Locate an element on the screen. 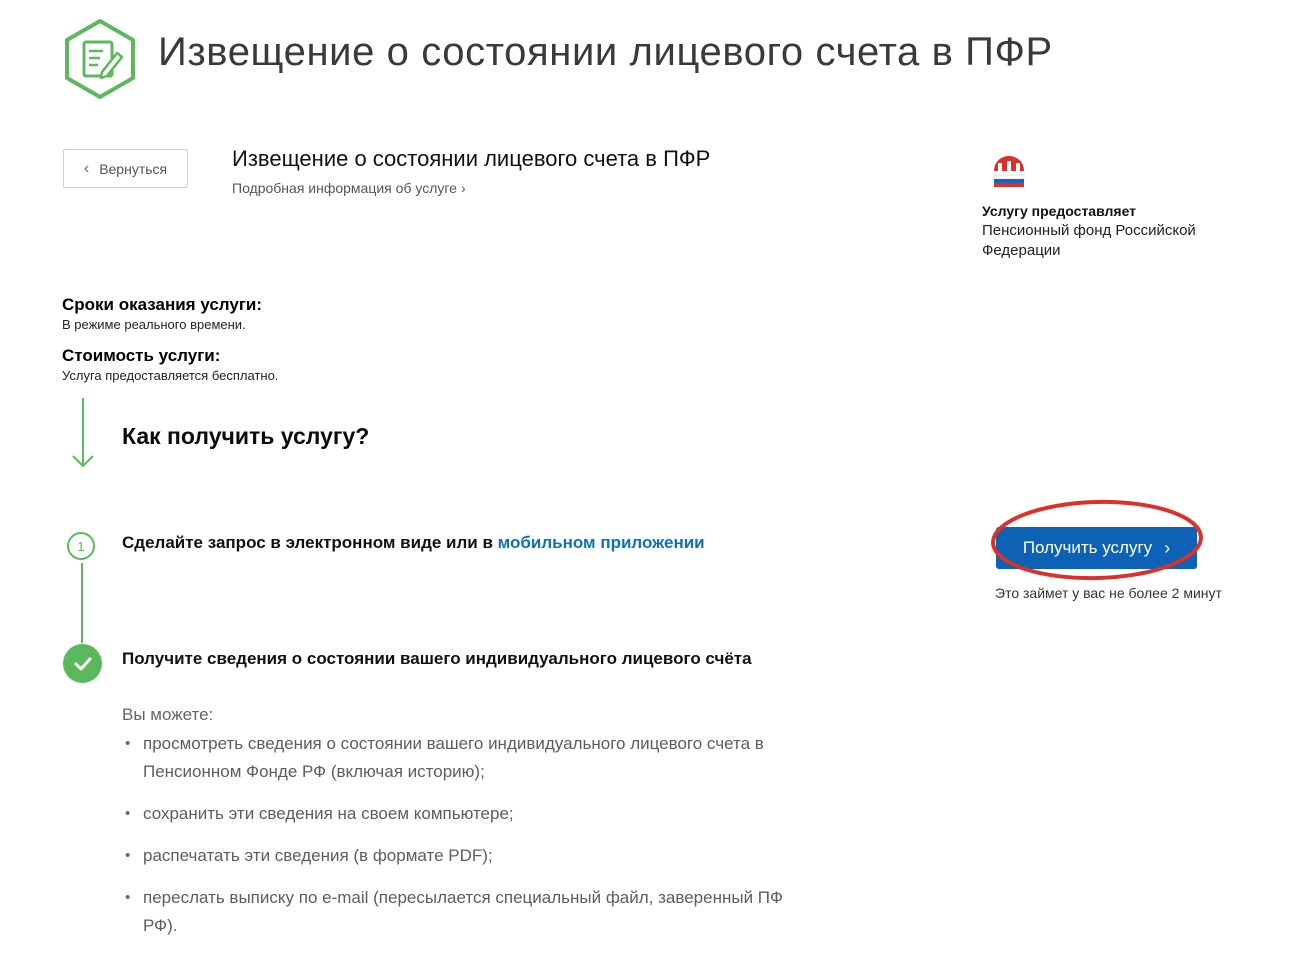  deadline-value: В режиме реального времени. is located at coordinates (154, 324).